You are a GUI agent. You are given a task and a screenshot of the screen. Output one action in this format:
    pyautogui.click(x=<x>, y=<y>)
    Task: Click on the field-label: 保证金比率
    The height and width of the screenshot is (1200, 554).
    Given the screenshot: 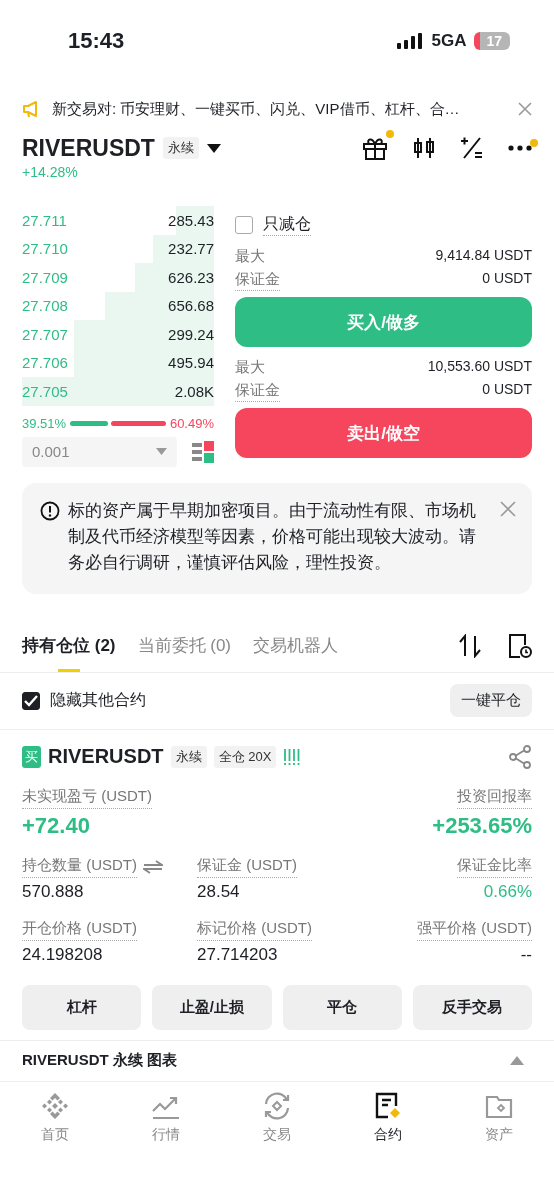 What is the action you would take?
    pyautogui.click(x=494, y=866)
    